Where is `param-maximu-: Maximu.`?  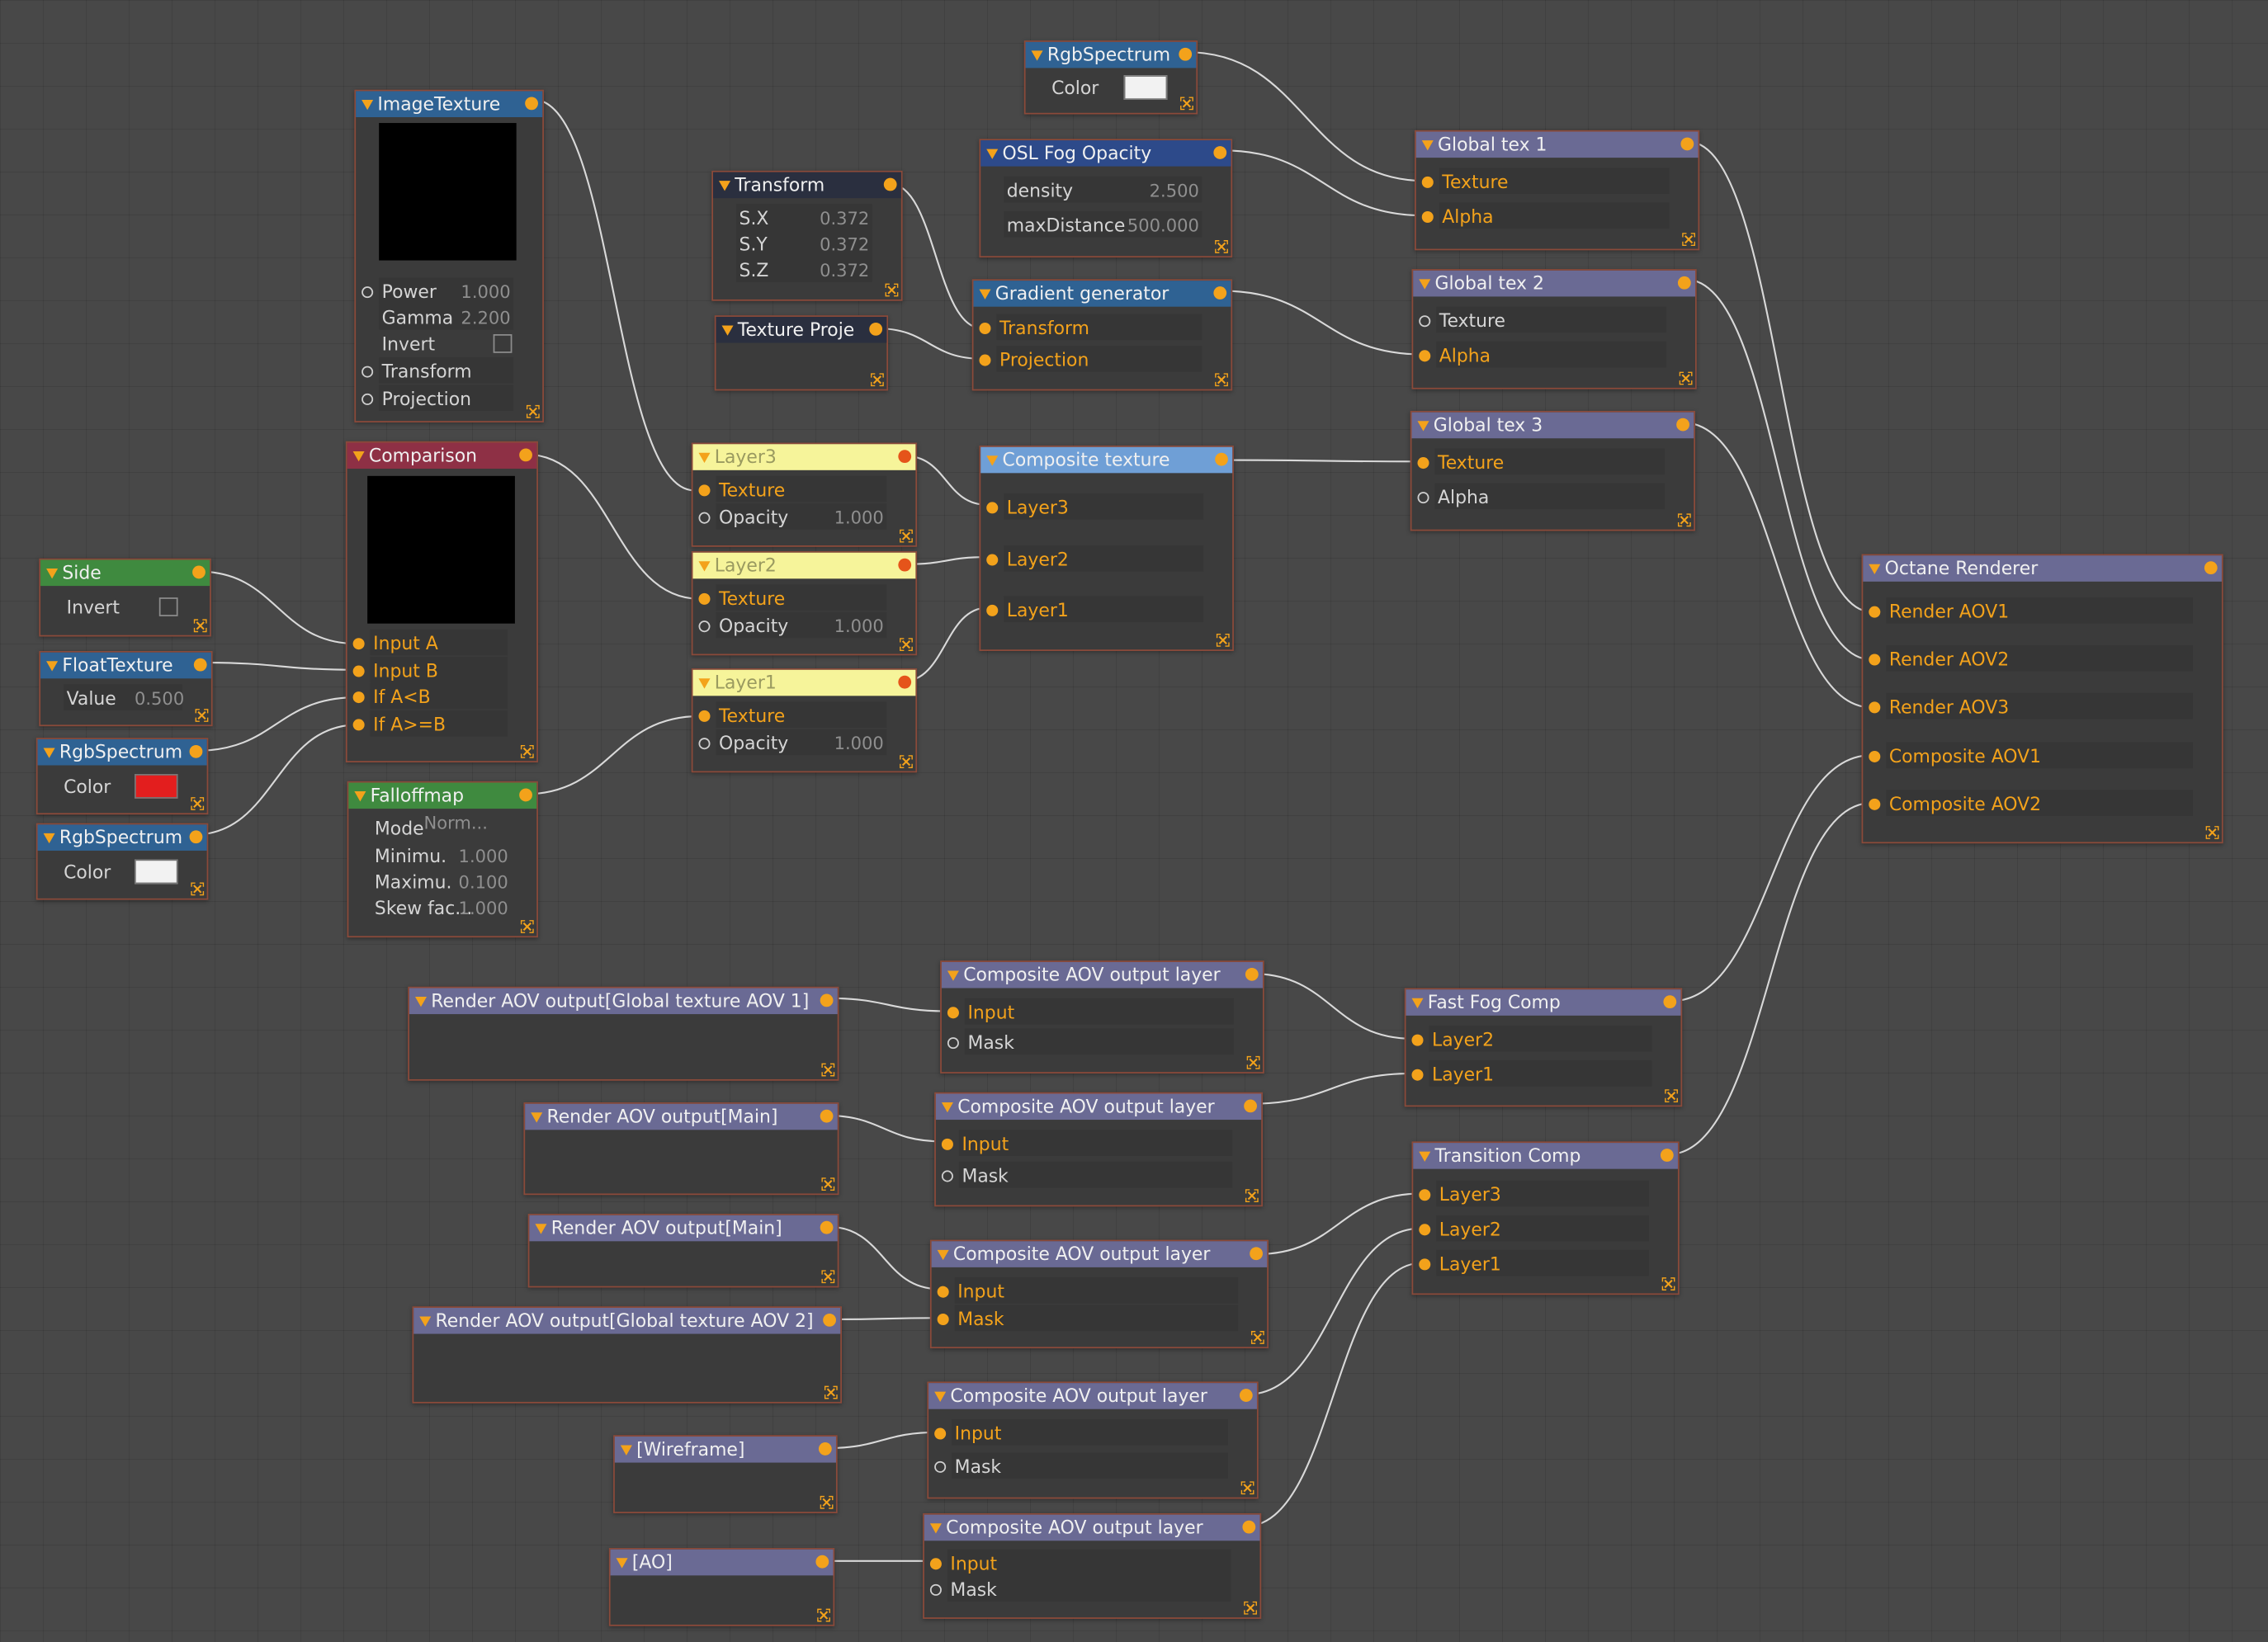 param-maximu-: Maximu. is located at coordinates (413, 883).